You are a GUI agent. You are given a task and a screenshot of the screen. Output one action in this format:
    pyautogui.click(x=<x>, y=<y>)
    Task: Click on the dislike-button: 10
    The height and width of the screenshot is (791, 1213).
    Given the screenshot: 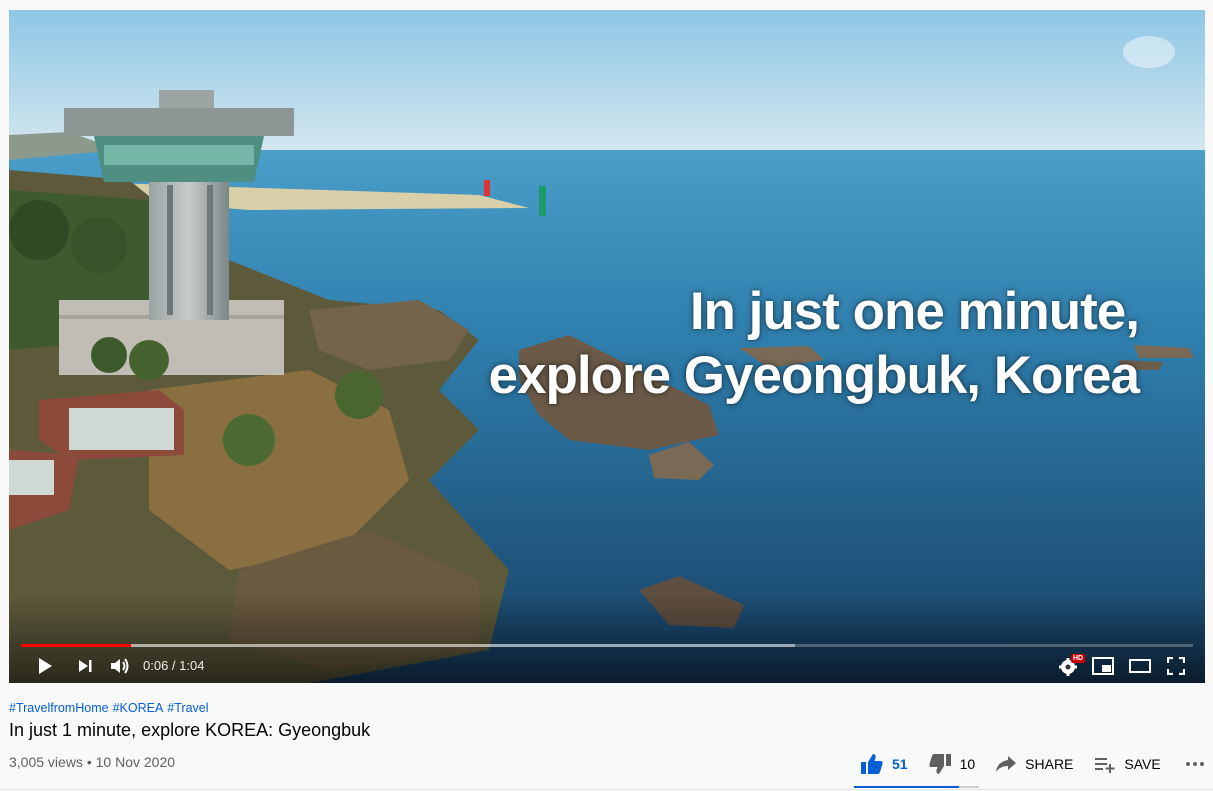 What is the action you would take?
    pyautogui.click(x=952, y=764)
    